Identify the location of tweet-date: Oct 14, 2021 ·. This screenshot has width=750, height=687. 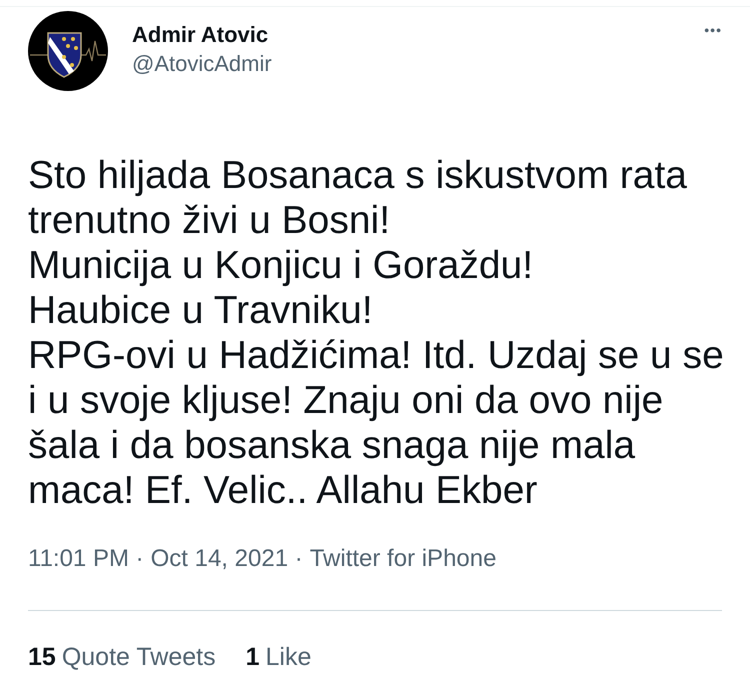
(226, 559).